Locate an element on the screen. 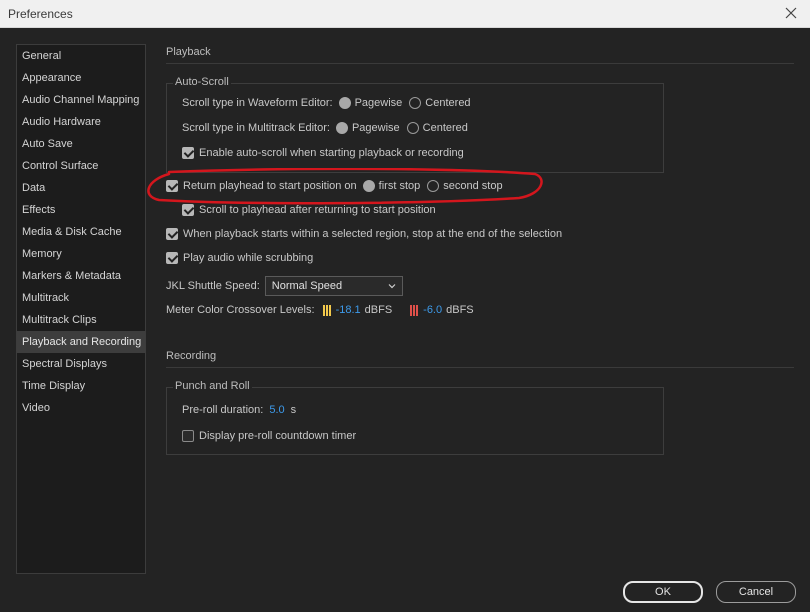 Image resolution: width=810 pixels, height=612 pixels. preroll-duration-row: Pre-roll duration: 5.0 s is located at coordinates (239, 410).